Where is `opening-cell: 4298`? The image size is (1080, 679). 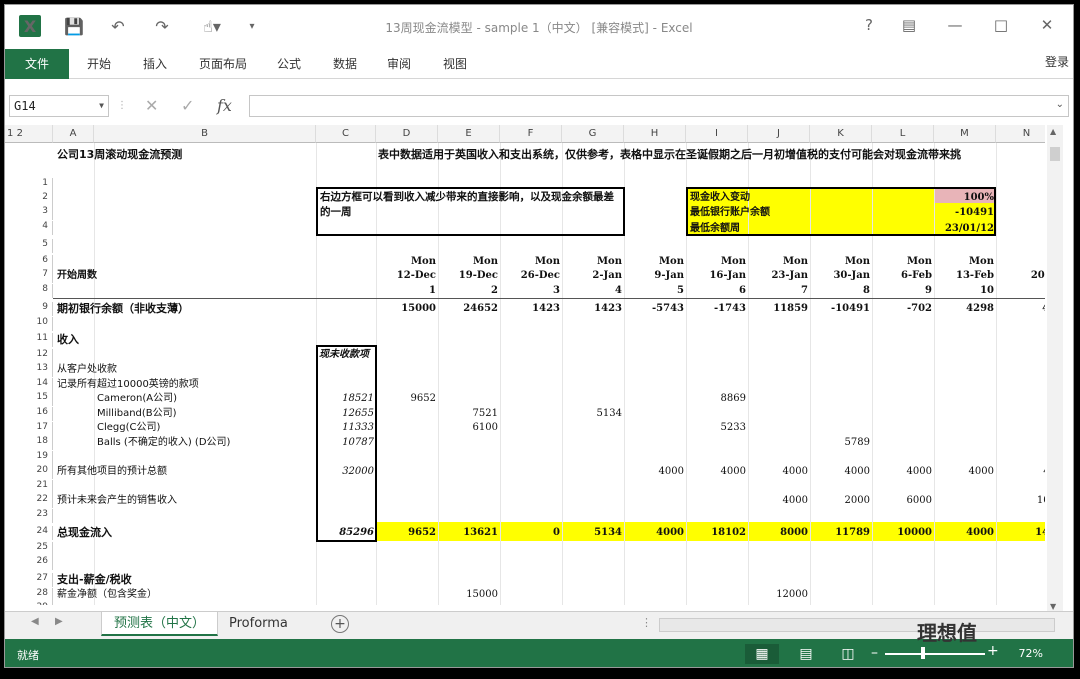
opening-cell: 4298 is located at coordinates (964, 309).